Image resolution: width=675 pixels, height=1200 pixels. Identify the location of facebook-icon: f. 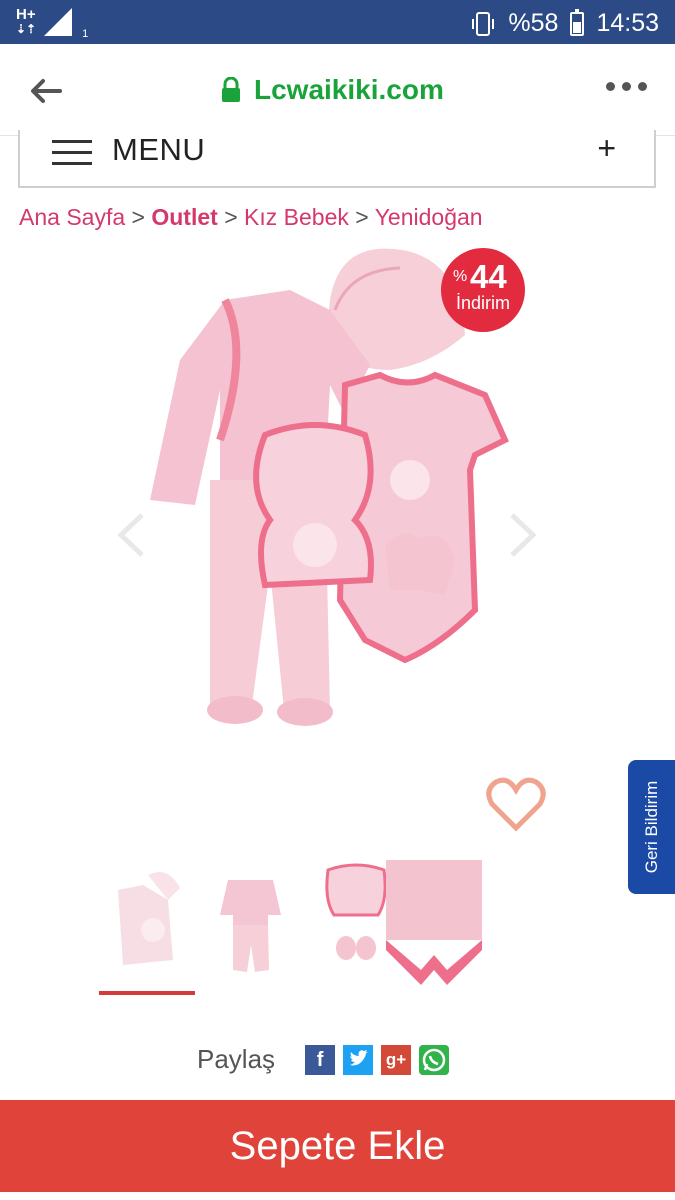
(320, 1059).